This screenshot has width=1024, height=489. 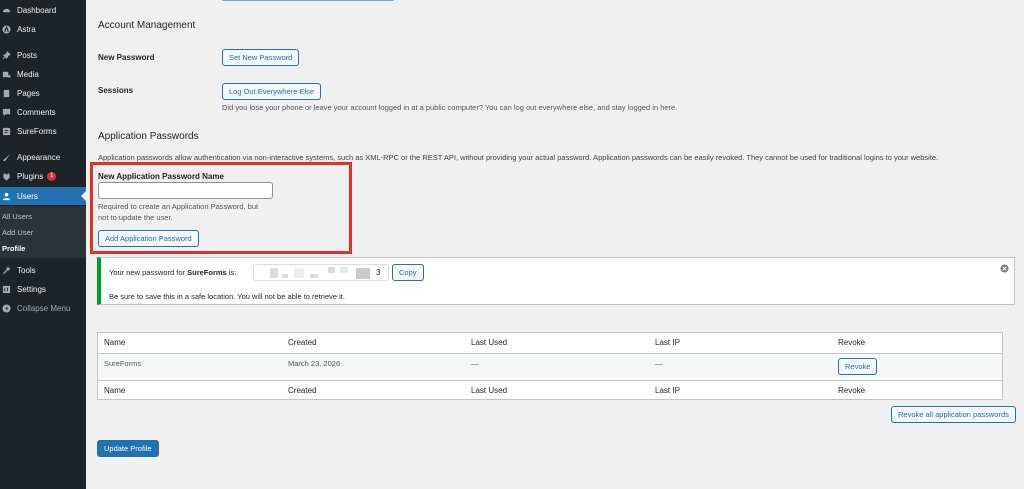 I want to click on notice-text: Your new password for SureForms is:, so click(x=173, y=272).